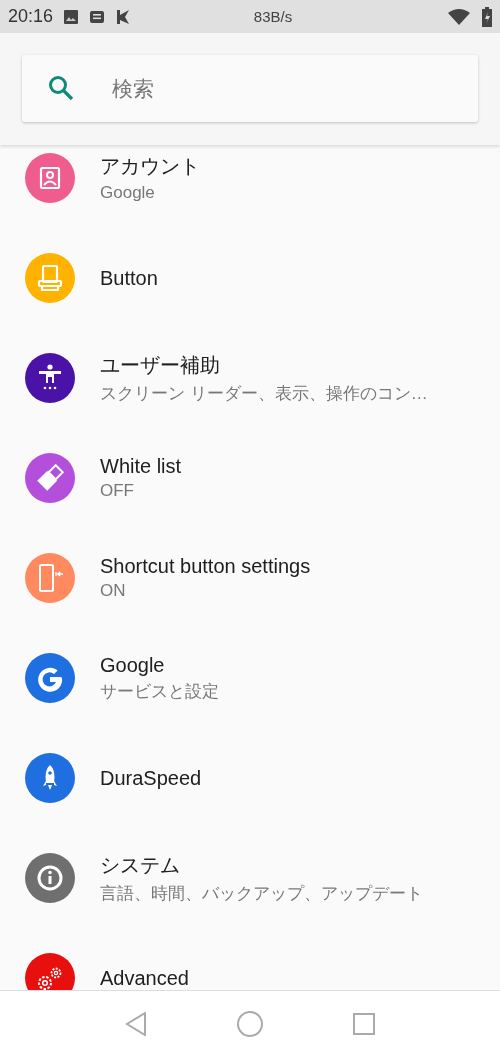  I want to click on notification-icon, so click(123, 16).